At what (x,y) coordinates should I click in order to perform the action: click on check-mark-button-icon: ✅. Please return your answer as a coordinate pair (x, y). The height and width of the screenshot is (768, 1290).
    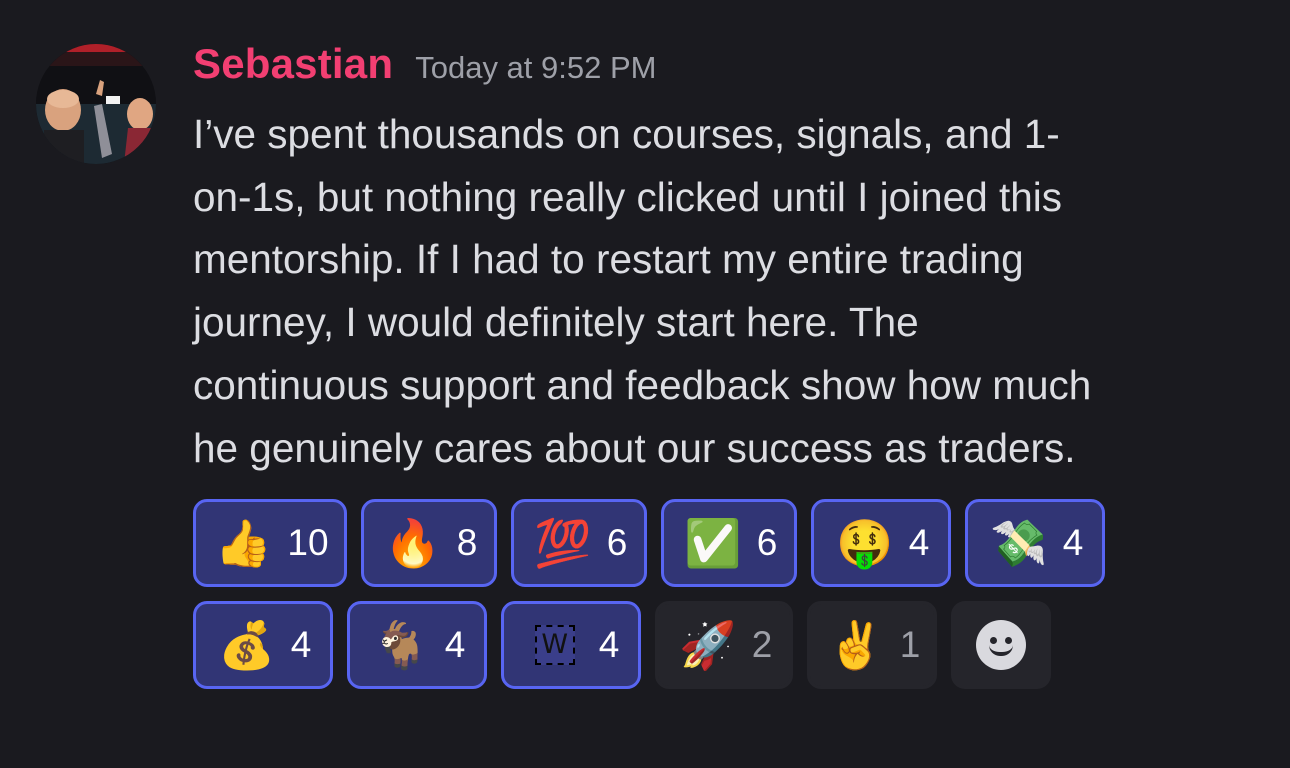
    Looking at the image, I should click on (713, 543).